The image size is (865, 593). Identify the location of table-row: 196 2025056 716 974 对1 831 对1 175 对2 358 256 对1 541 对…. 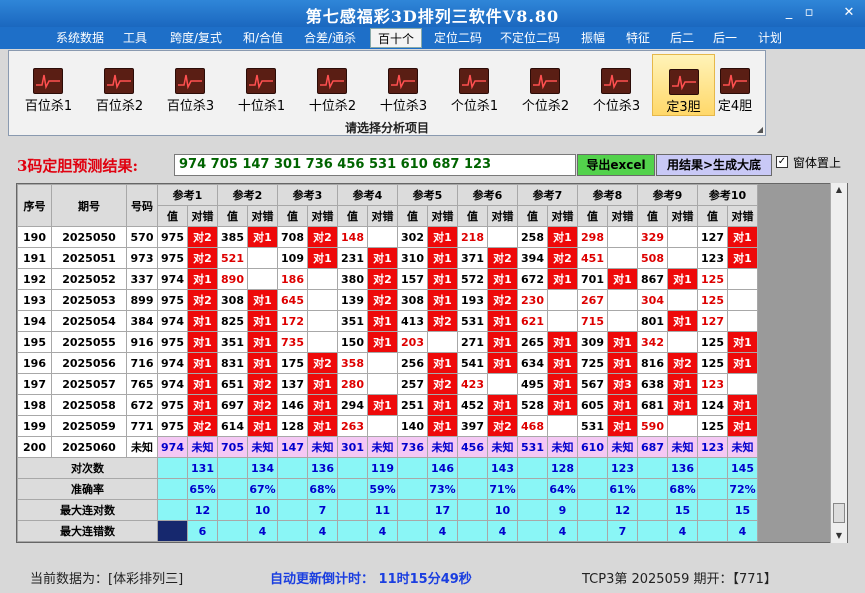
(387, 363).